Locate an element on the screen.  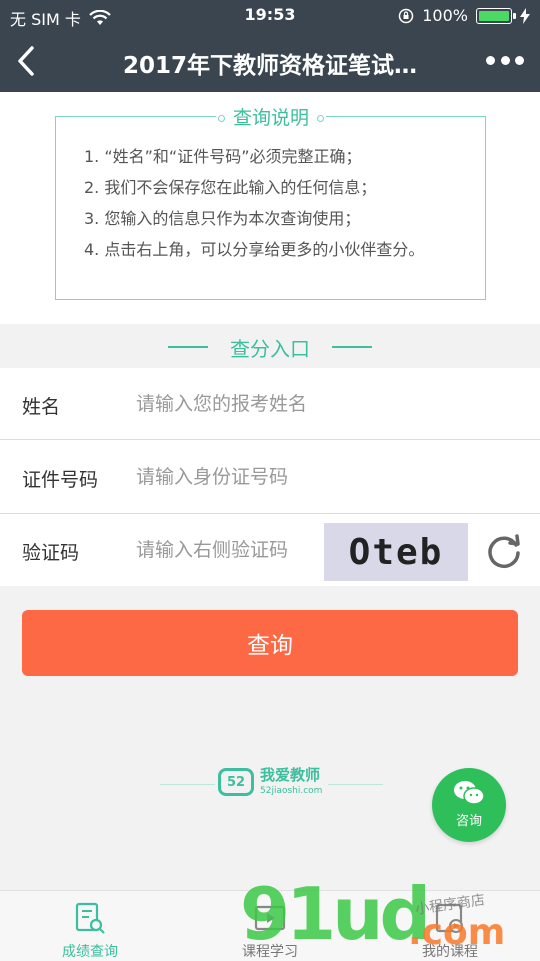
tab-my-courses: 我的课程 is located at coordinates (450, 926).